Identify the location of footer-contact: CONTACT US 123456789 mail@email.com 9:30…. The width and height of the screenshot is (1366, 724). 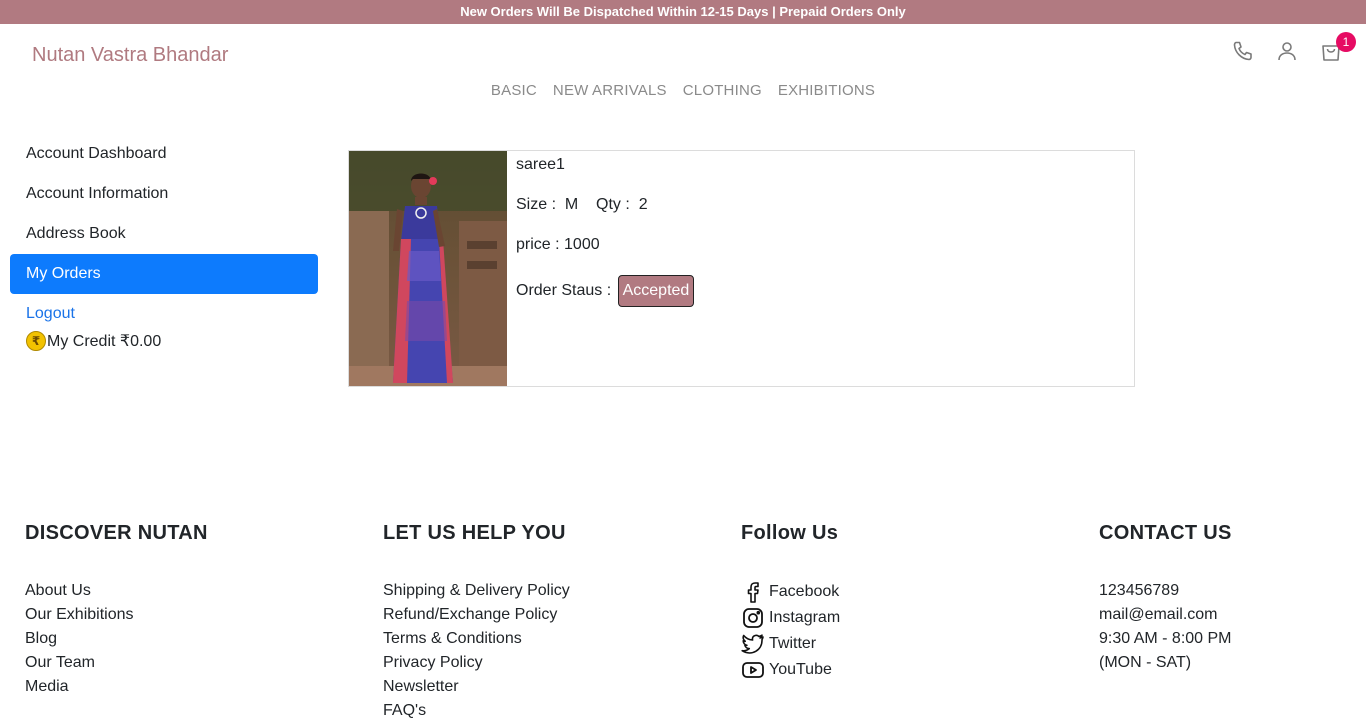
(1165, 598).